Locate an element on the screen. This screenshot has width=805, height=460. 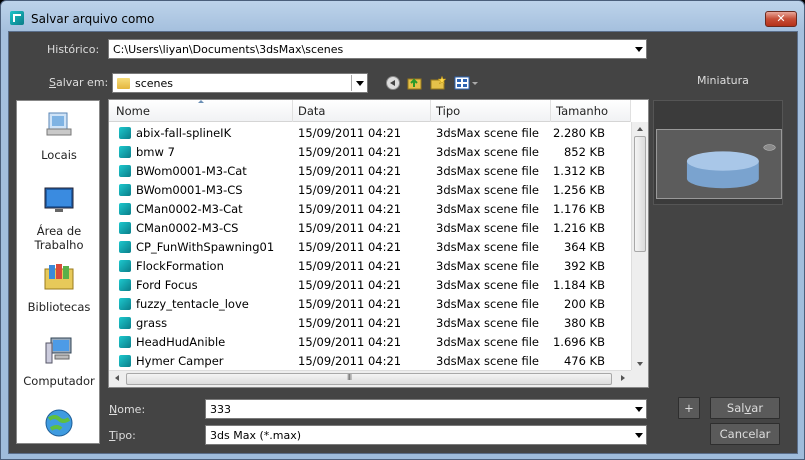
scroll-right-icon is located at coordinates (623, 378).